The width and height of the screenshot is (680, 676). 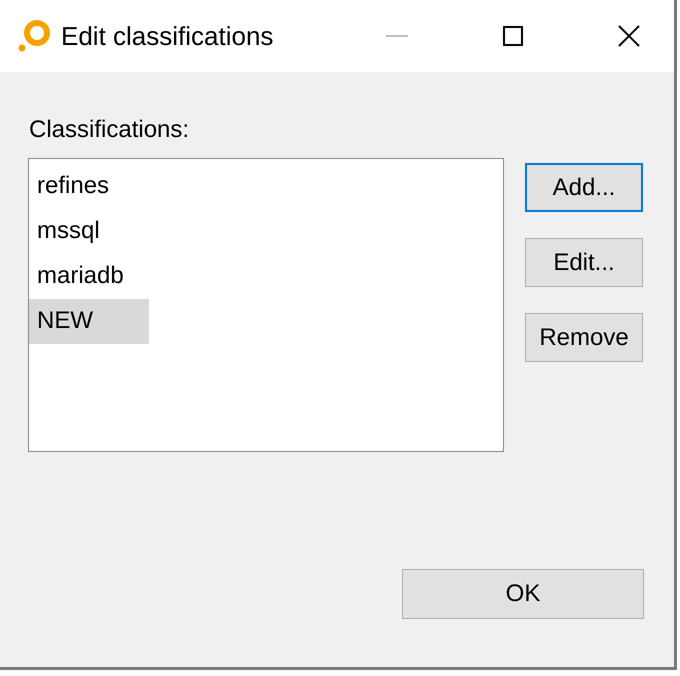 What do you see at coordinates (109, 130) in the screenshot?
I see `classifications-label: Classifications:` at bounding box center [109, 130].